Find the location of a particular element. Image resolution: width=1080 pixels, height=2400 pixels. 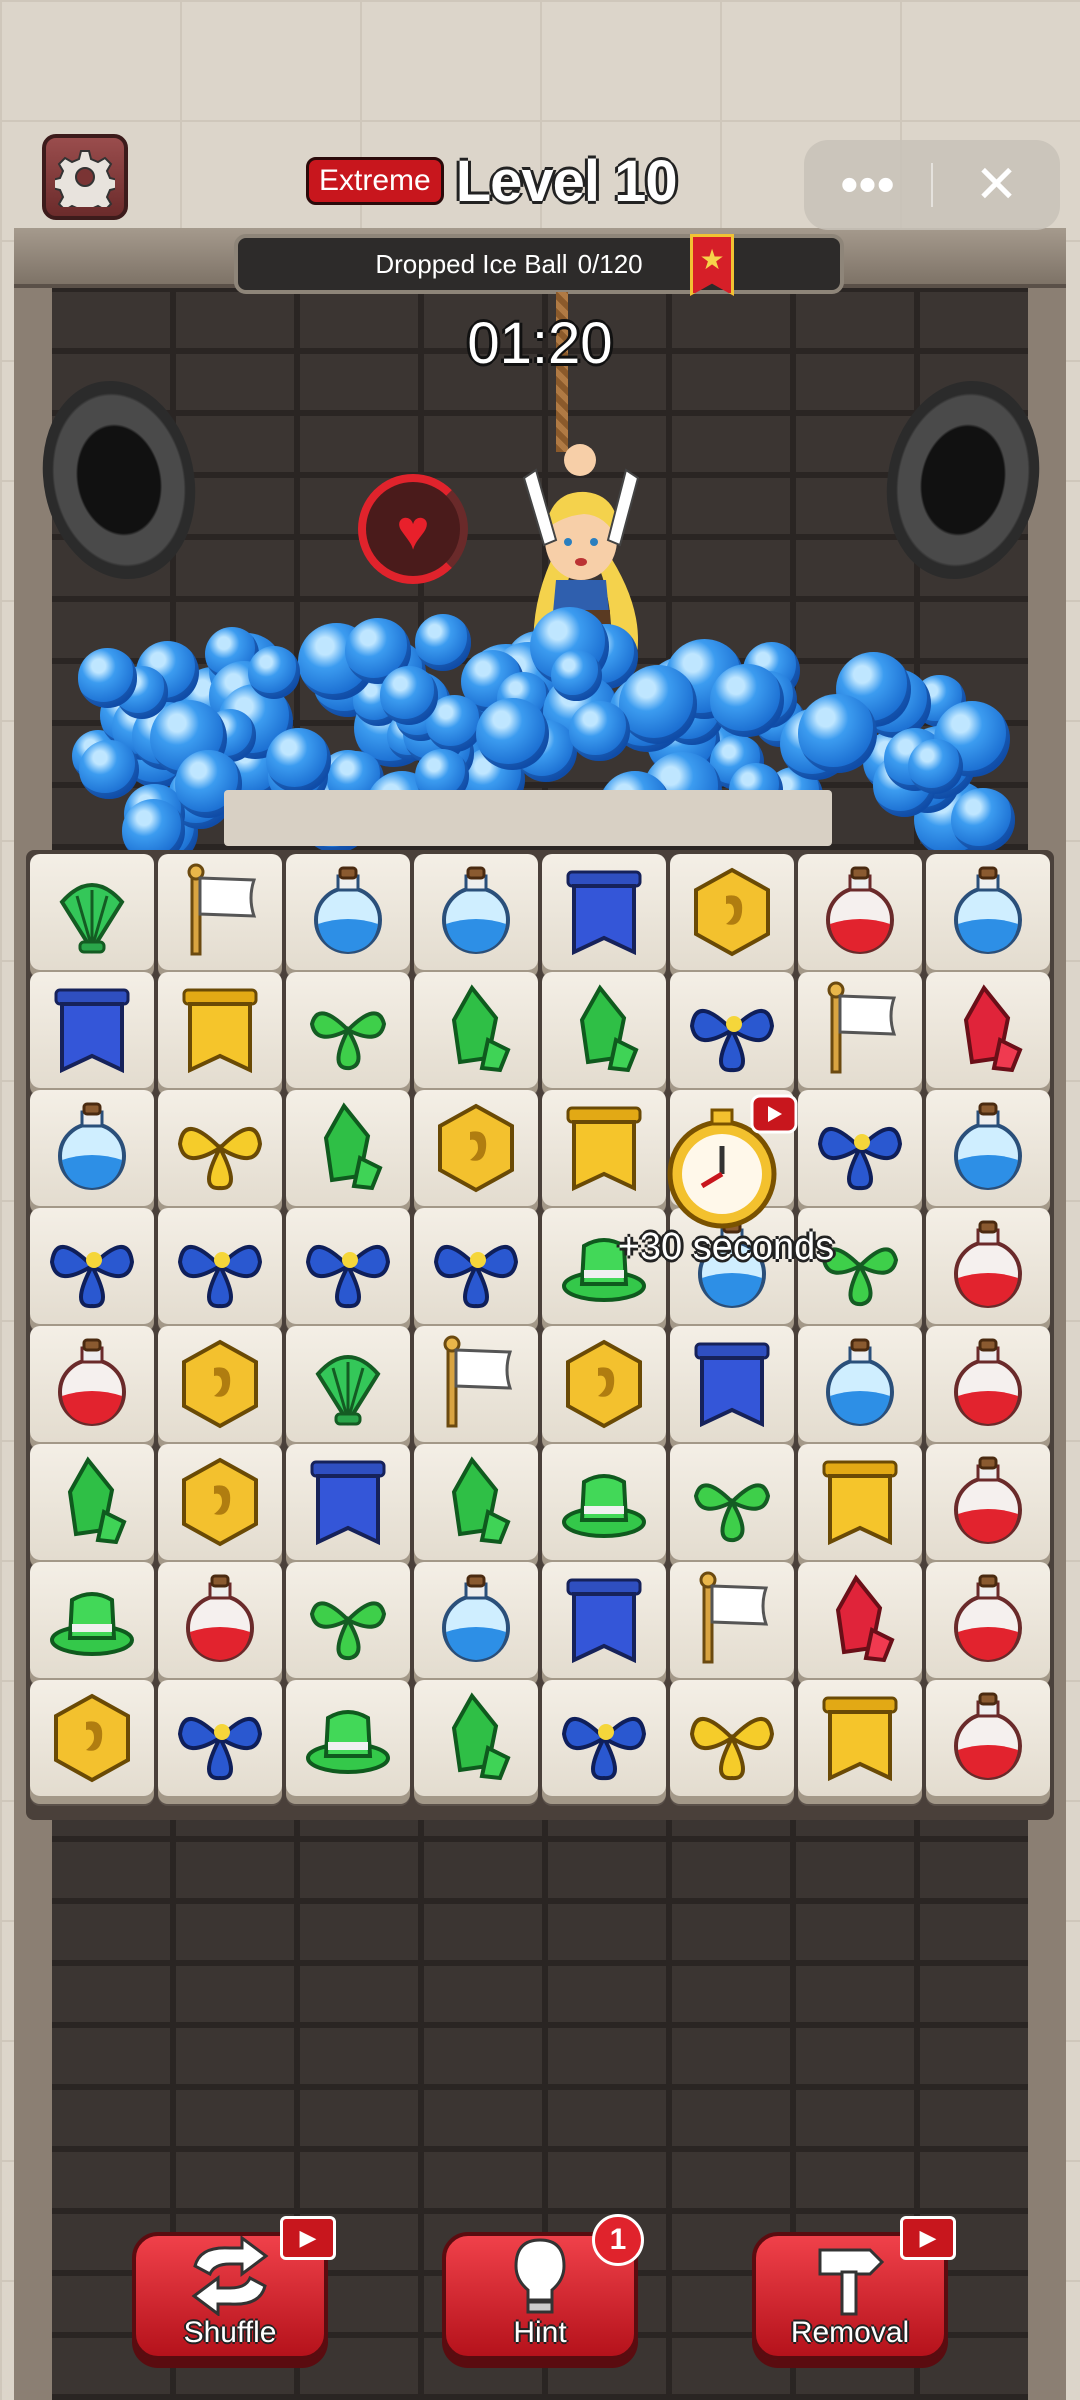

close-button: ✕ is located at coordinates (996, 185).